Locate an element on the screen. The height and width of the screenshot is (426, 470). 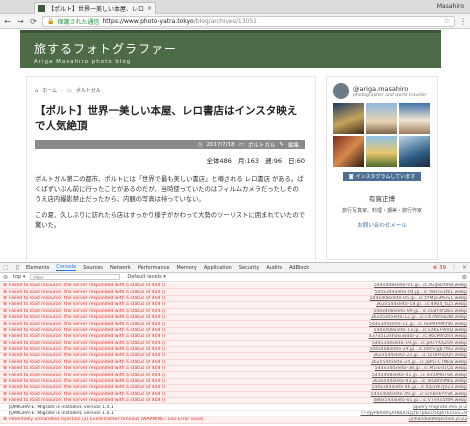
devtools-tab-memory: Memory is located at coordinates (187, 268).